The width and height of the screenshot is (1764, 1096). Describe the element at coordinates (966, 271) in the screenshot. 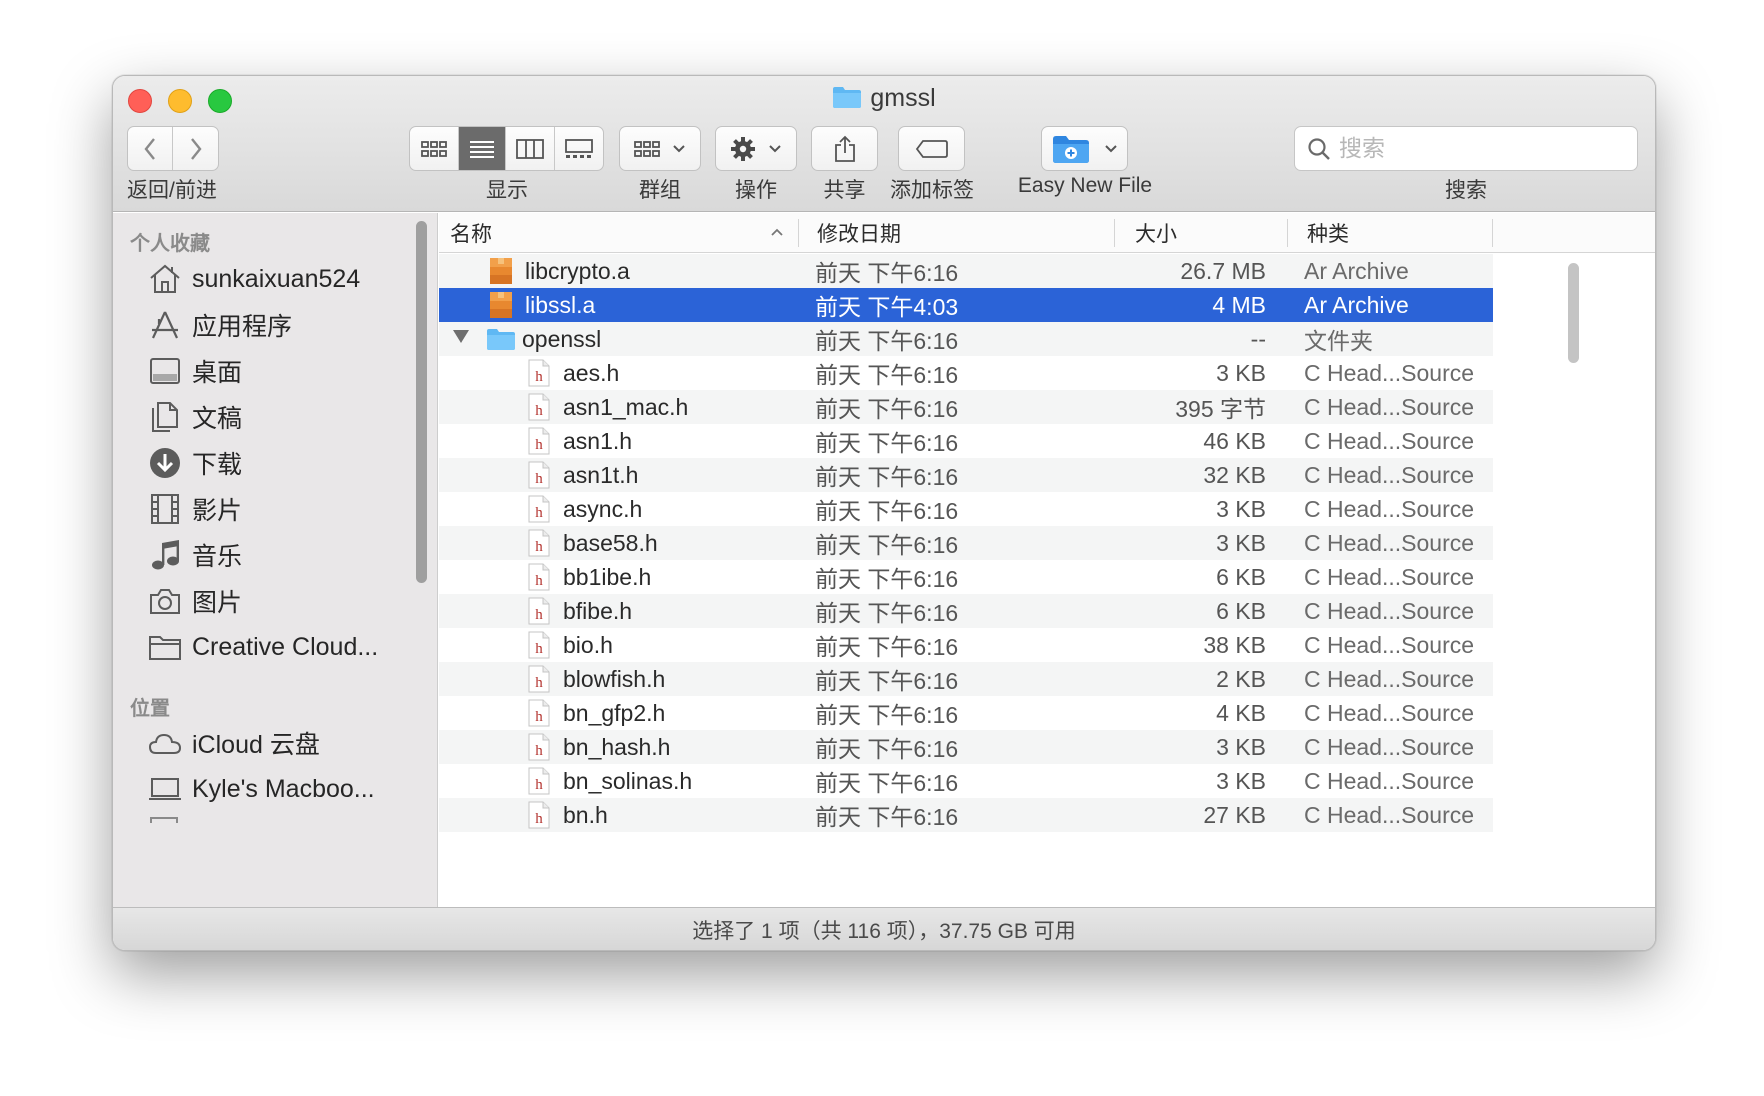

I see `file-row: libcrypto.a 前天 下午6:16 26.7 MB Ar Archive` at that location.